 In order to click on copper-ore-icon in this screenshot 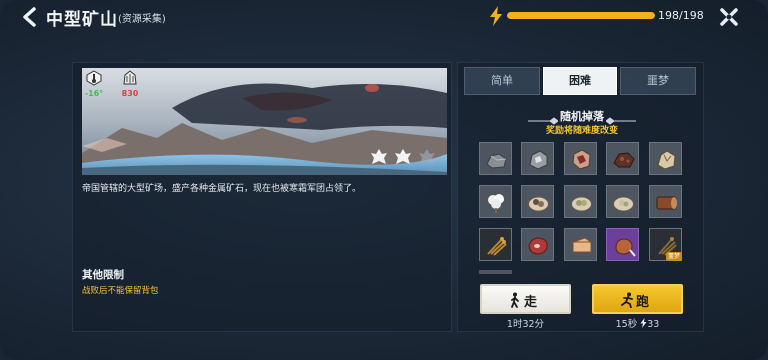, I will do `click(624, 160)`.